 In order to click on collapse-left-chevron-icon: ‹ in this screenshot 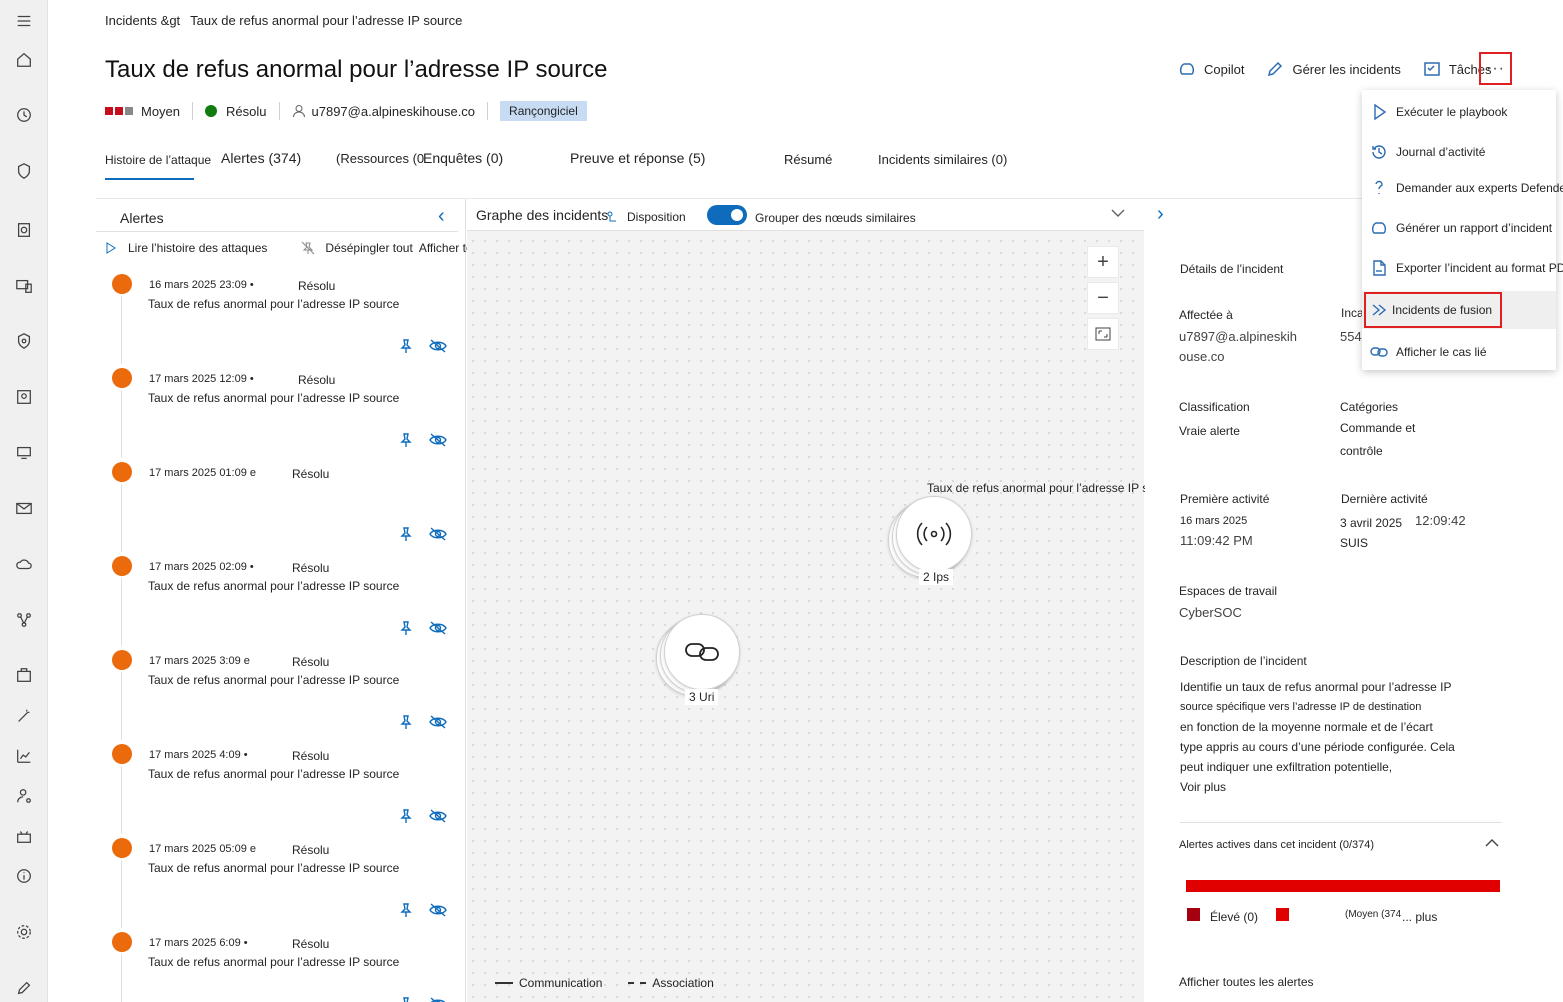, I will do `click(441, 216)`.